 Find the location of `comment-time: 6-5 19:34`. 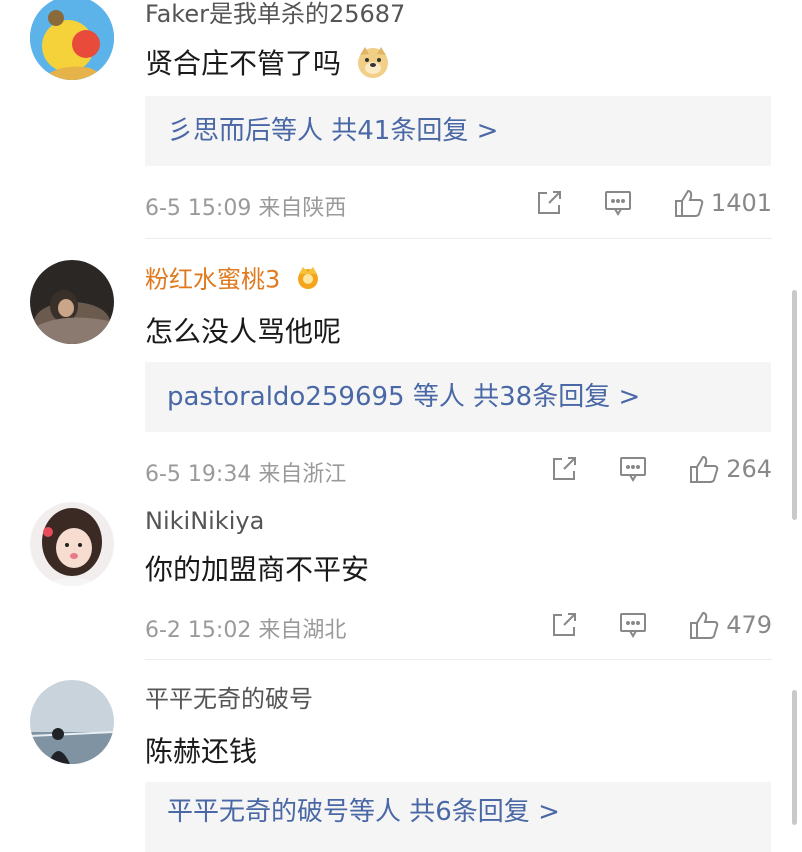

comment-time: 6-5 19:34 is located at coordinates (198, 474).